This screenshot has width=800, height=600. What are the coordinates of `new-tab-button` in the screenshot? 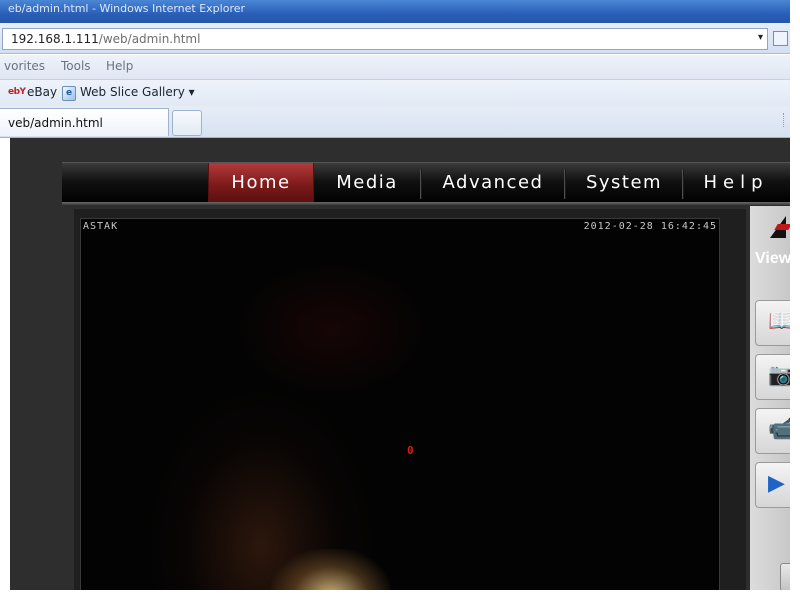 It's located at (187, 123).